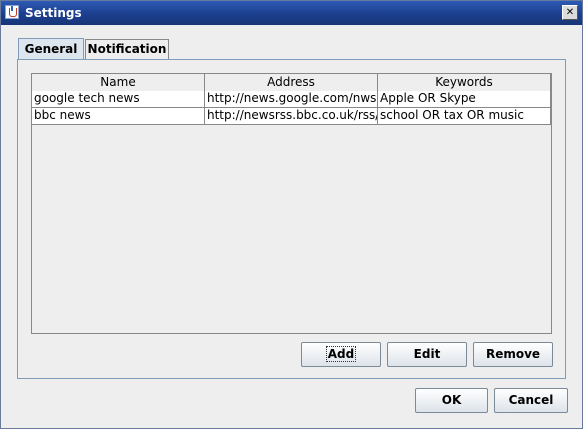 This screenshot has height=429, width=583. Describe the element at coordinates (531, 400) in the screenshot. I see `cancel-button: Cancel` at that location.